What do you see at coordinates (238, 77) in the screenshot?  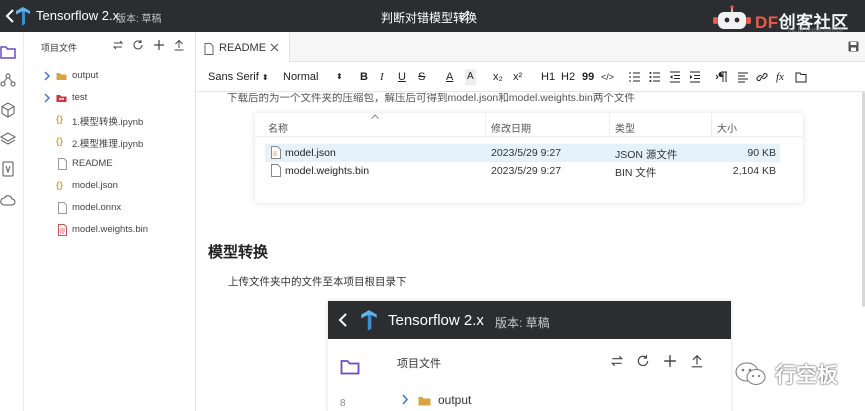 I see `font-select: Sans Serif ⬍` at bounding box center [238, 77].